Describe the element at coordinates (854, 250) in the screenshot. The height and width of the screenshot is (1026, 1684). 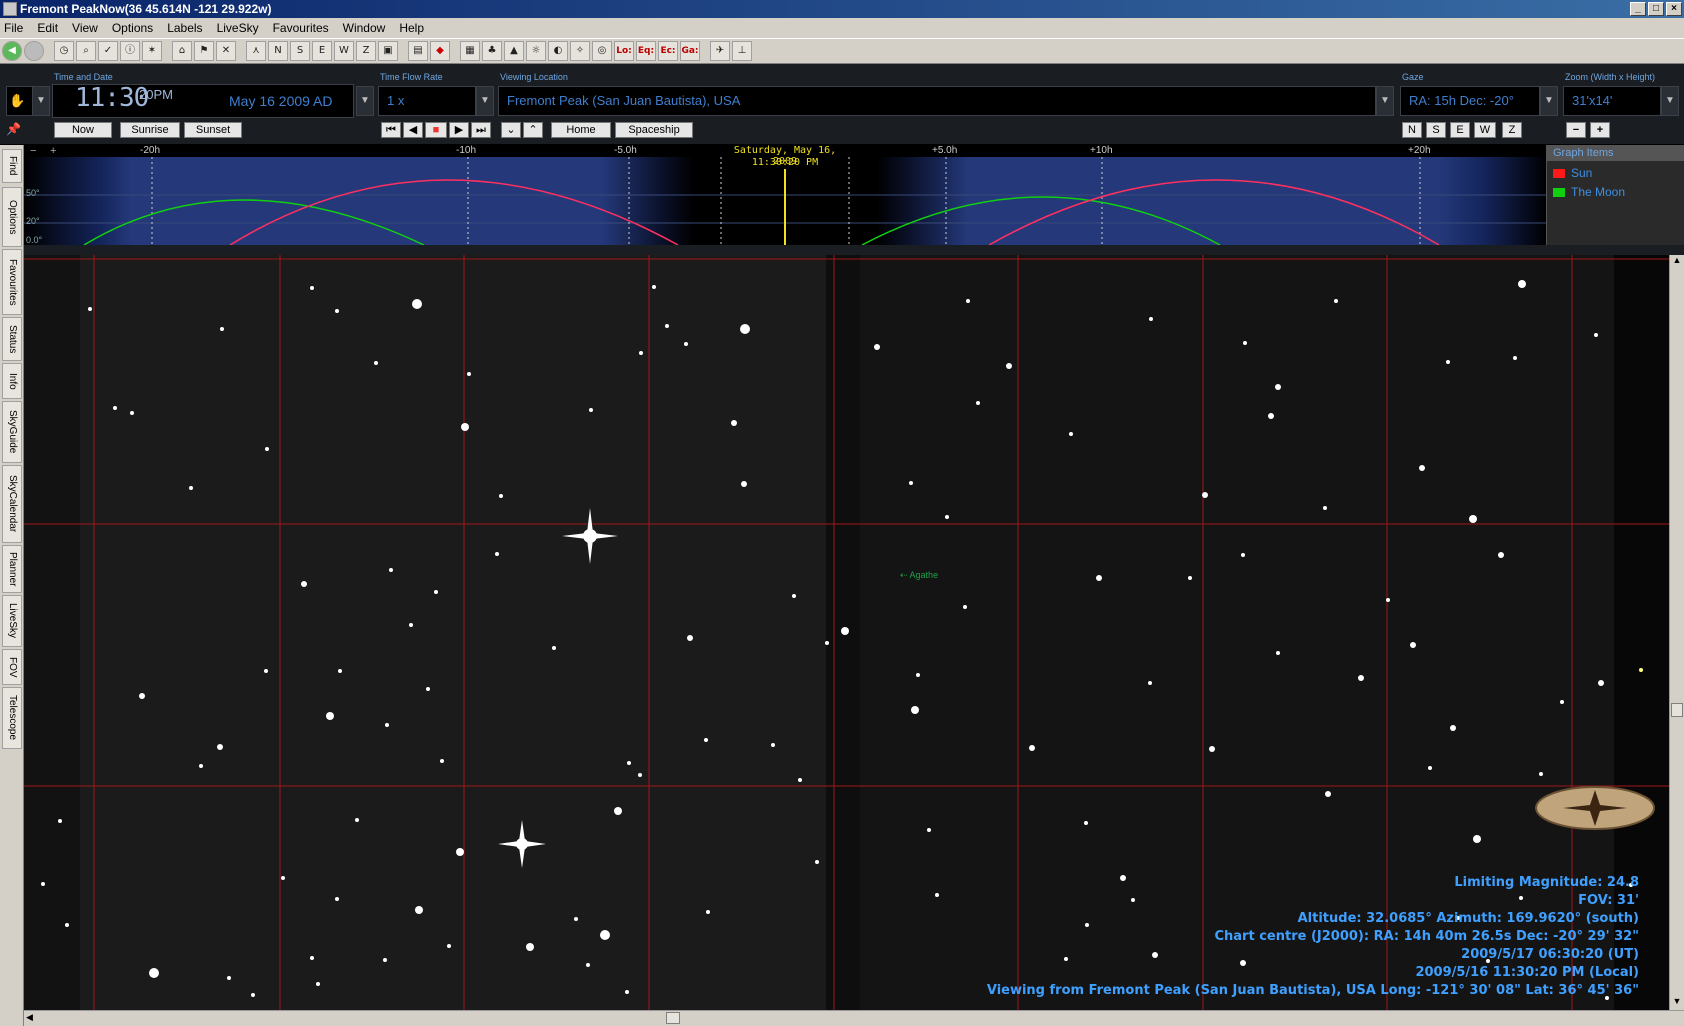
I see `panel-splitter` at that location.